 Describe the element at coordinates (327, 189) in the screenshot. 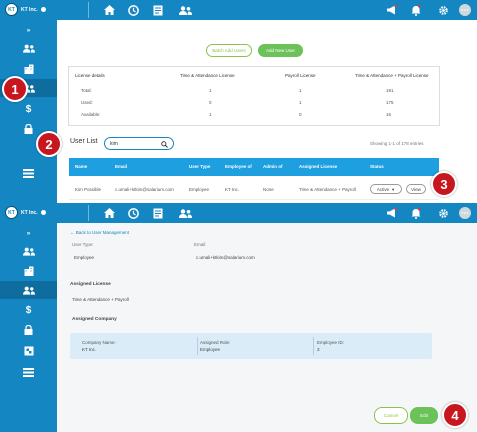

I see `assigned-license: Time & Attendance + Payroll` at that location.